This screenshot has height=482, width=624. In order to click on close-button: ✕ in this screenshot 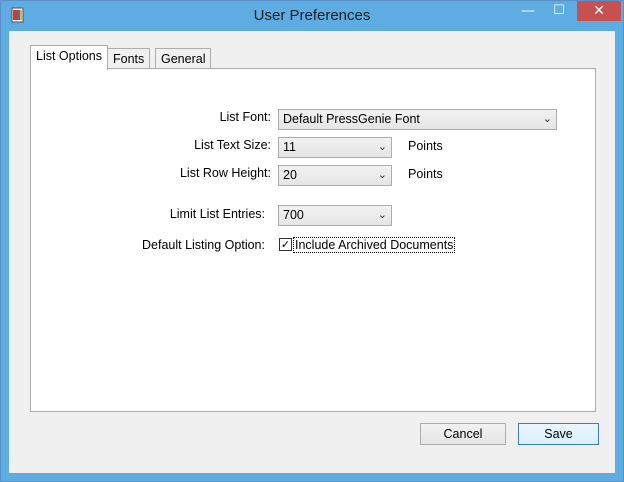, I will do `click(599, 11)`.